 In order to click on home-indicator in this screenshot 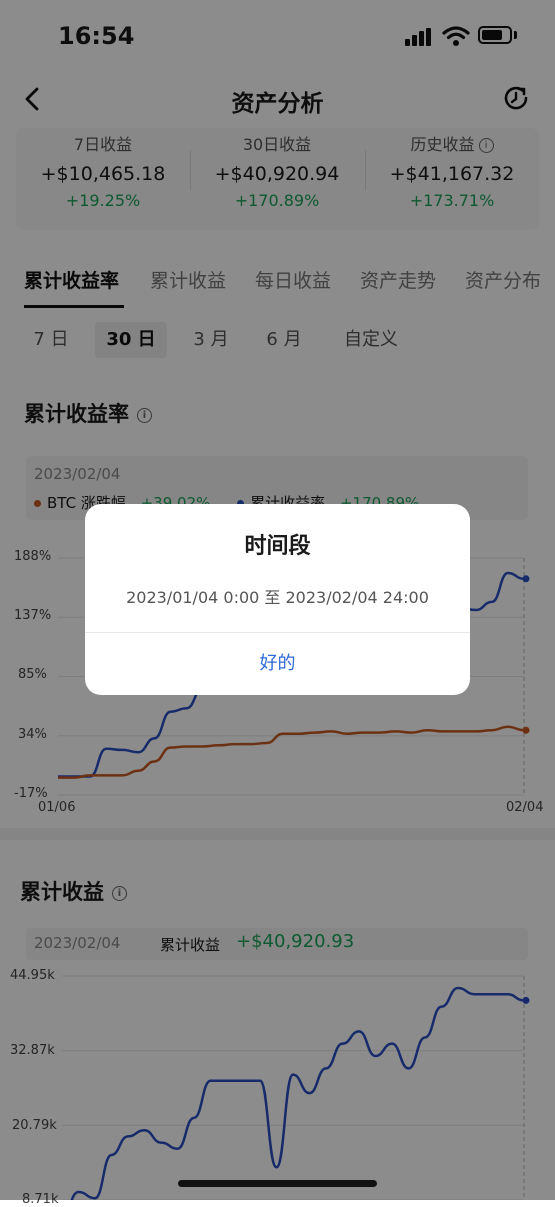, I will do `click(277, 1183)`.